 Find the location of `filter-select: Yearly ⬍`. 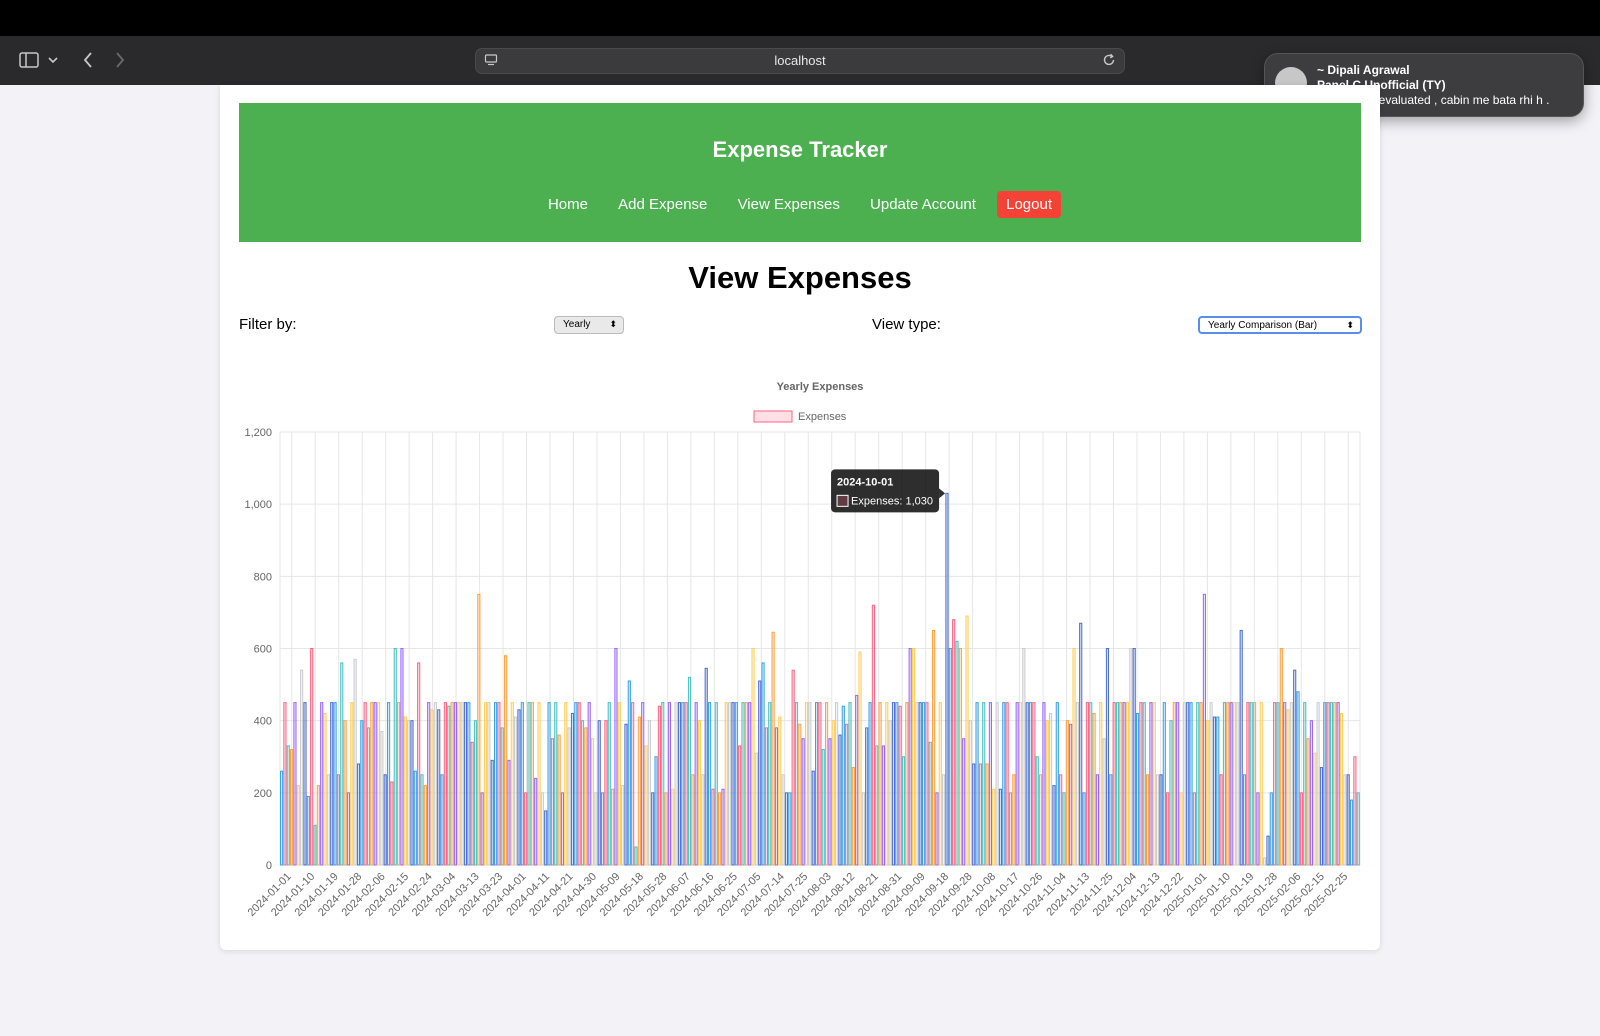

filter-select: Yearly ⬍ is located at coordinates (589, 325).